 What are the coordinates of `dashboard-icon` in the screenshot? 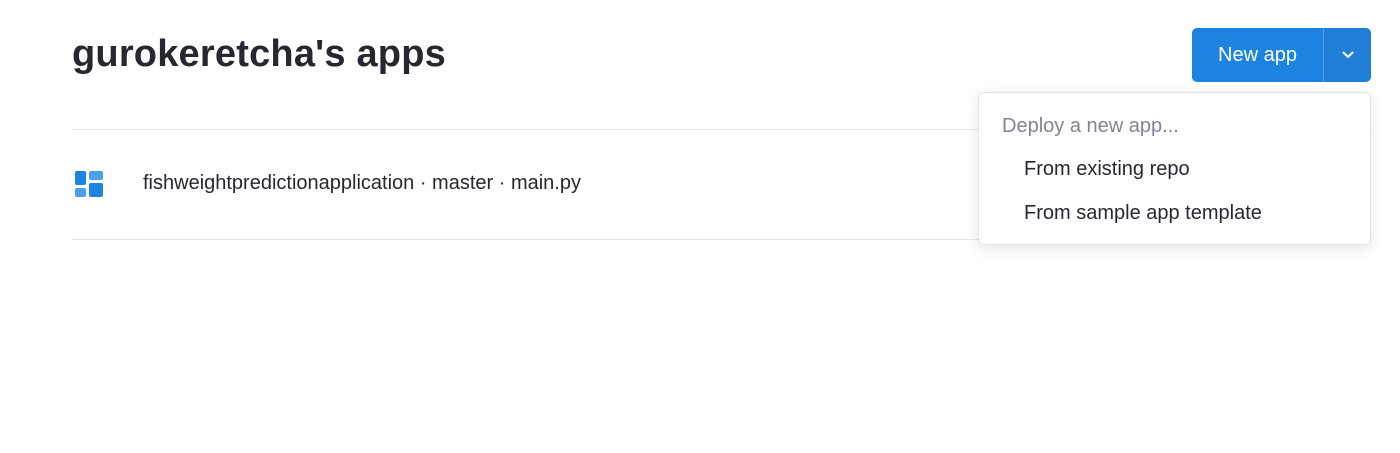 It's located at (89, 184).